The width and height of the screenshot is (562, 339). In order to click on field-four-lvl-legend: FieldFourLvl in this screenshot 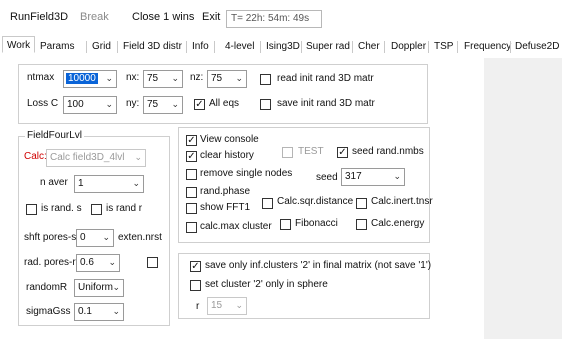, I will do `click(55, 135)`.